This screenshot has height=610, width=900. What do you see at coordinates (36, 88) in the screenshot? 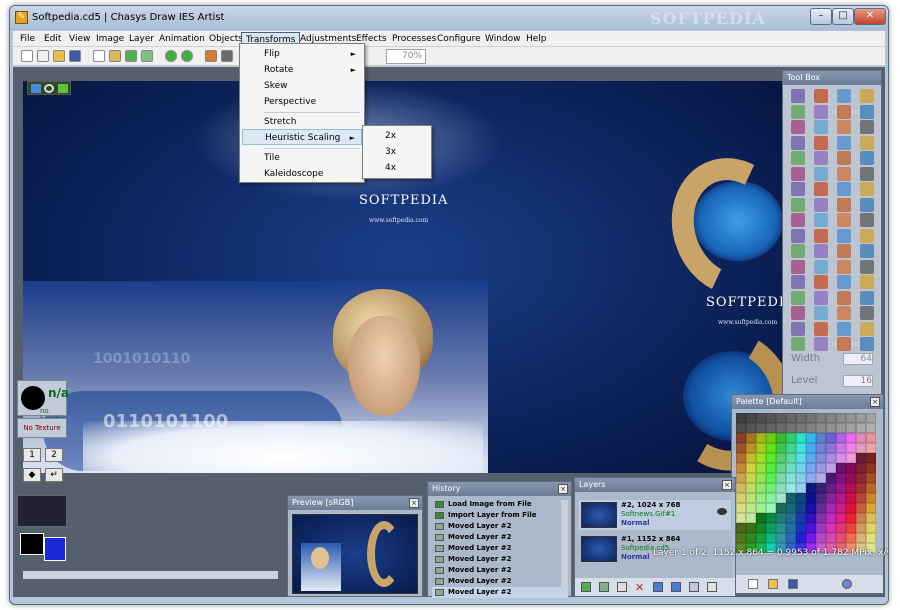
I see `image-icon` at bounding box center [36, 88].